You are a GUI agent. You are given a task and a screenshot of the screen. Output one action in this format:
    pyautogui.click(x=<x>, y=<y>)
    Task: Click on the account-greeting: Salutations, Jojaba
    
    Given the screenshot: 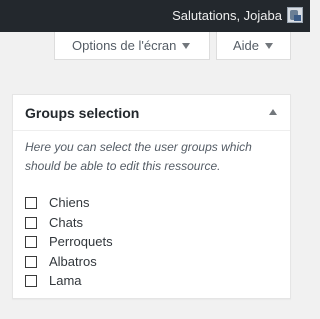 What is the action you would take?
    pyautogui.click(x=227, y=16)
    